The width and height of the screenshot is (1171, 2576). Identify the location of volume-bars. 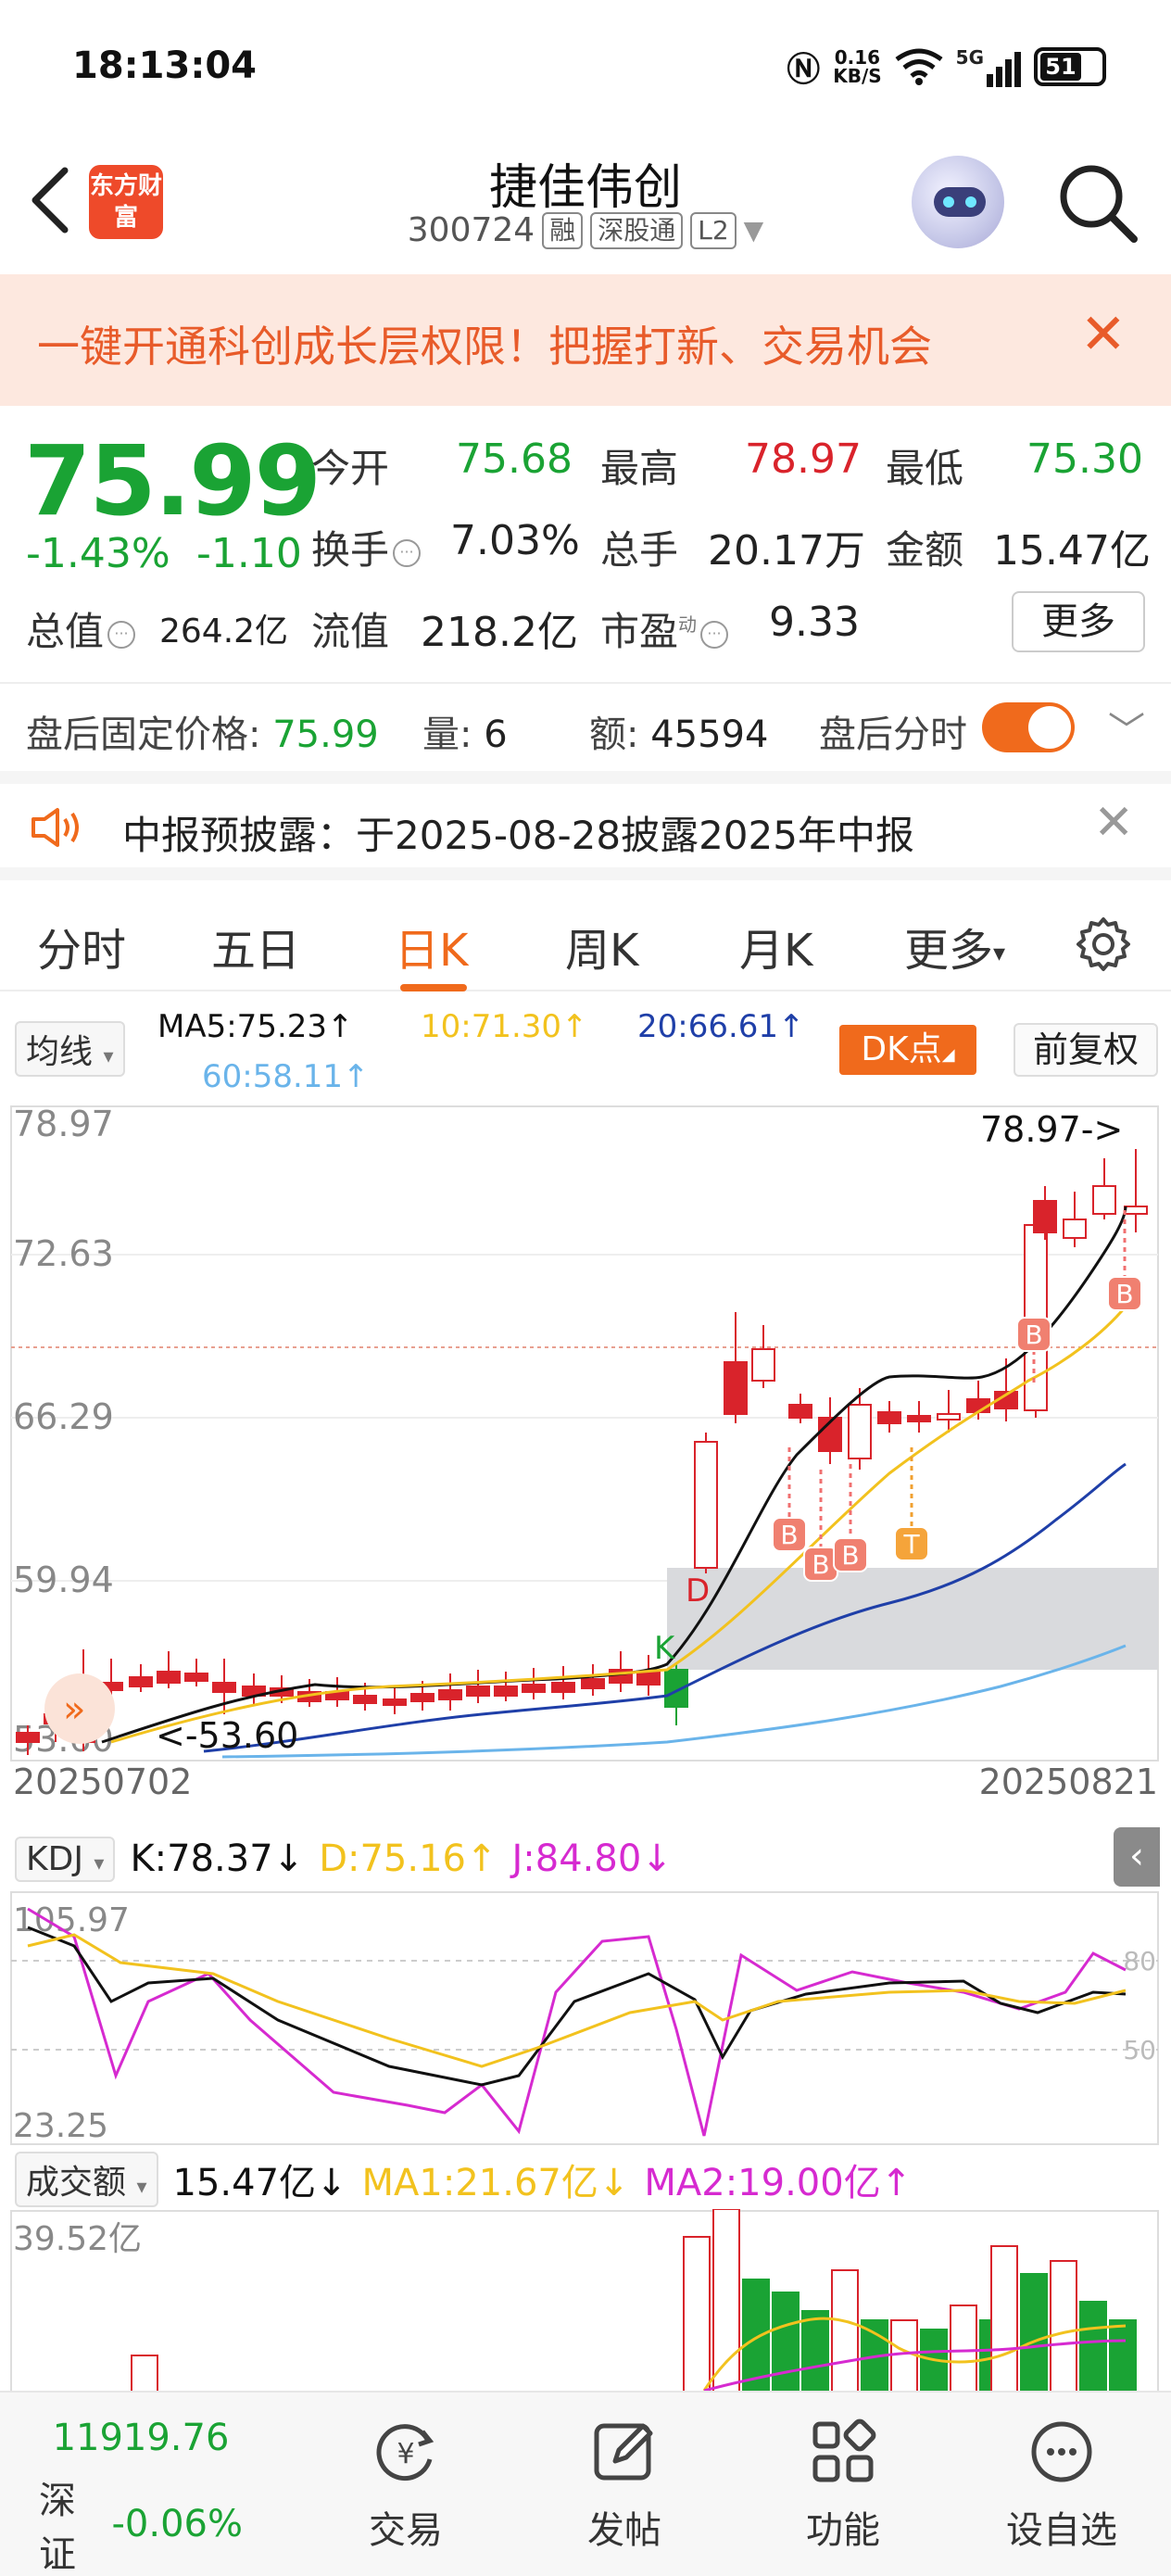
(634, 2300).